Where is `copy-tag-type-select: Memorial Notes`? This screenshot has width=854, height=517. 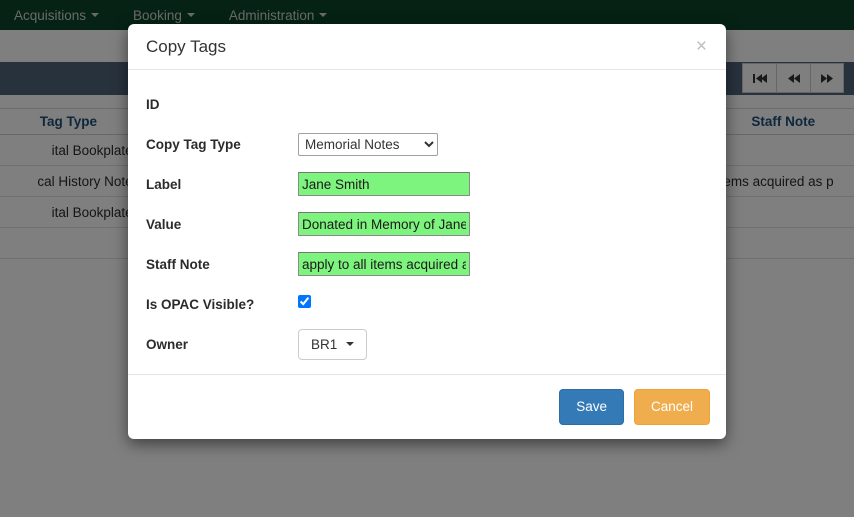 copy-tag-type-select: Memorial Notes is located at coordinates (368, 144).